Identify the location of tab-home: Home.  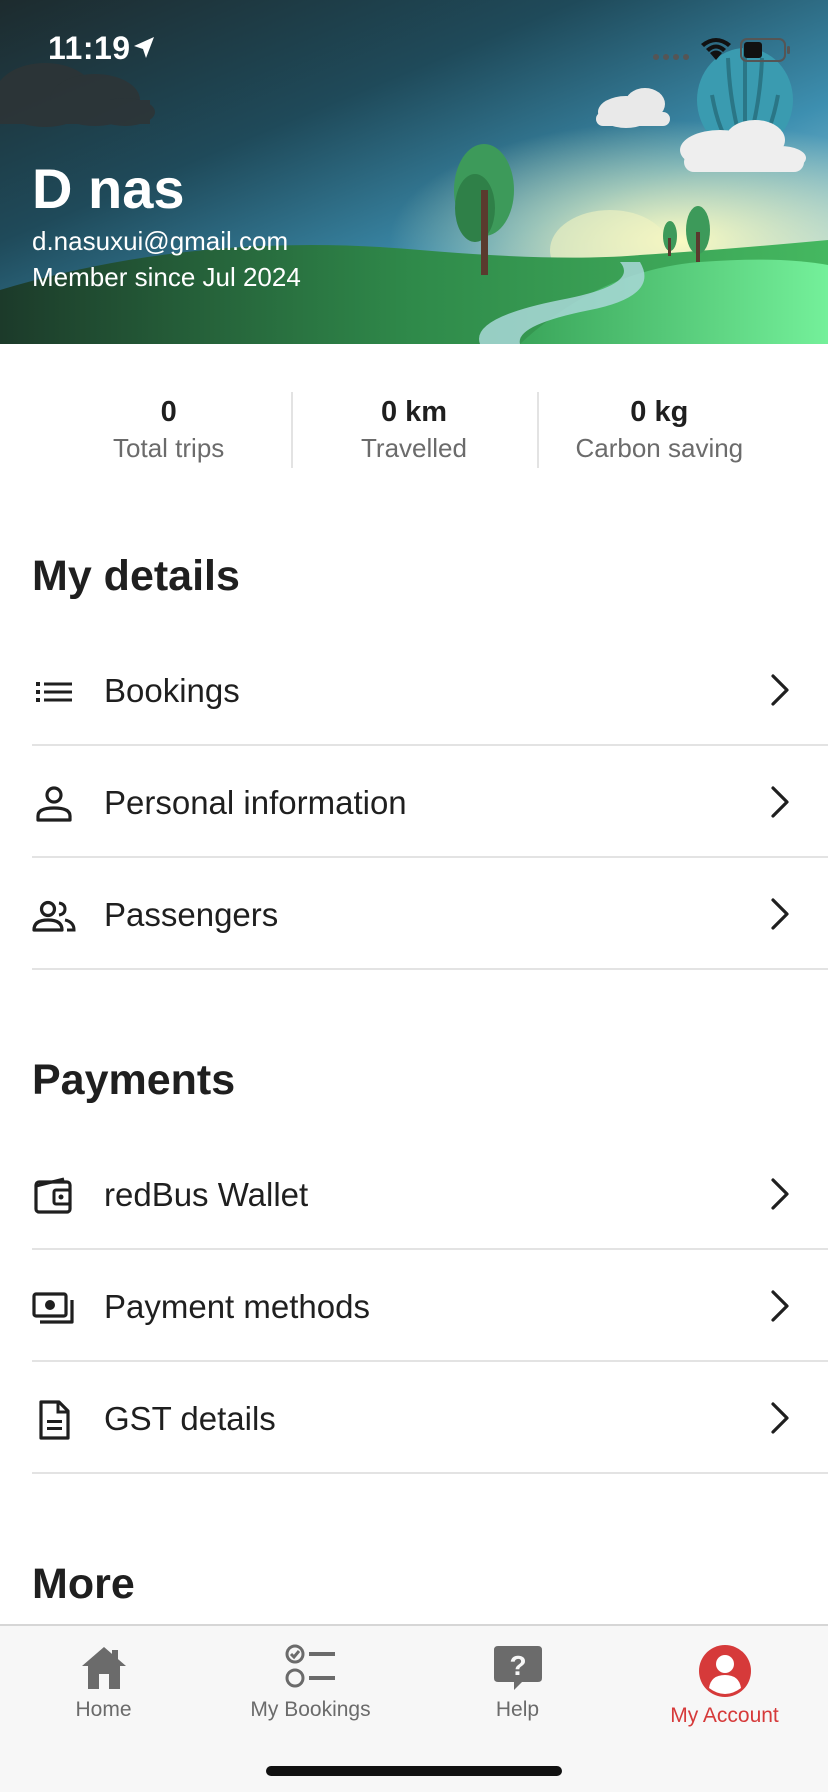
(103, 1694).